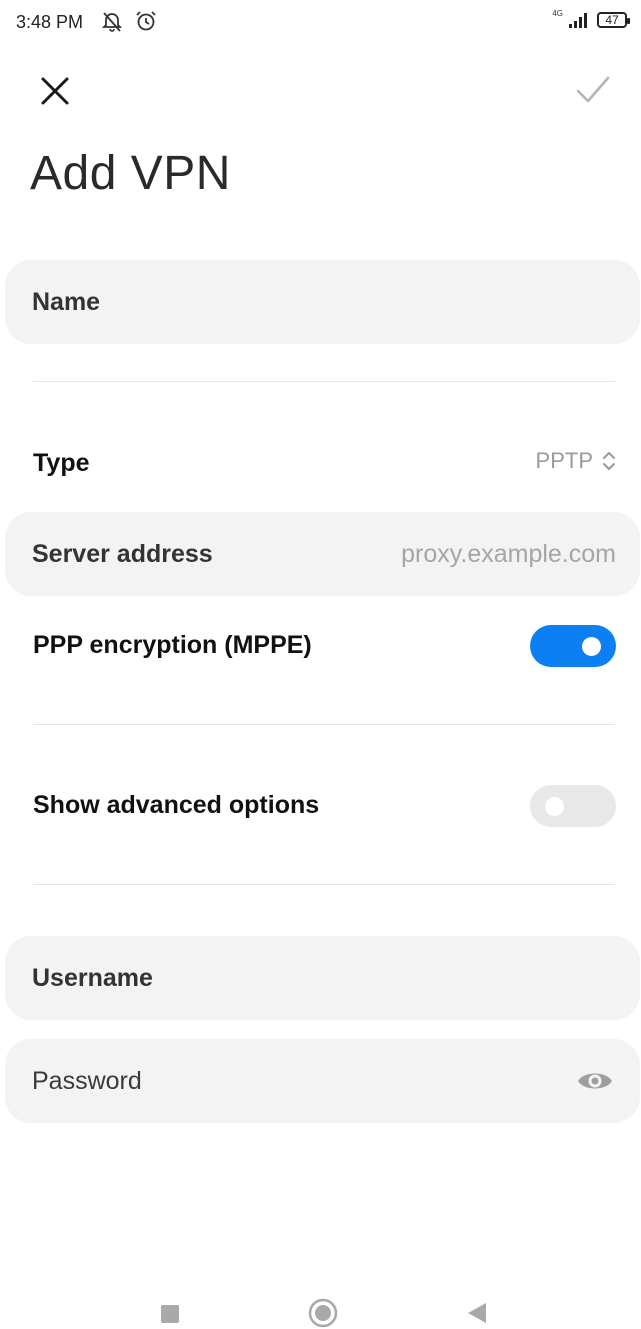 This screenshot has width=641, height=1329. What do you see at coordinates (578, 20) in the screenshot?
I see `signal-icon` at bounding box center [578, 20].